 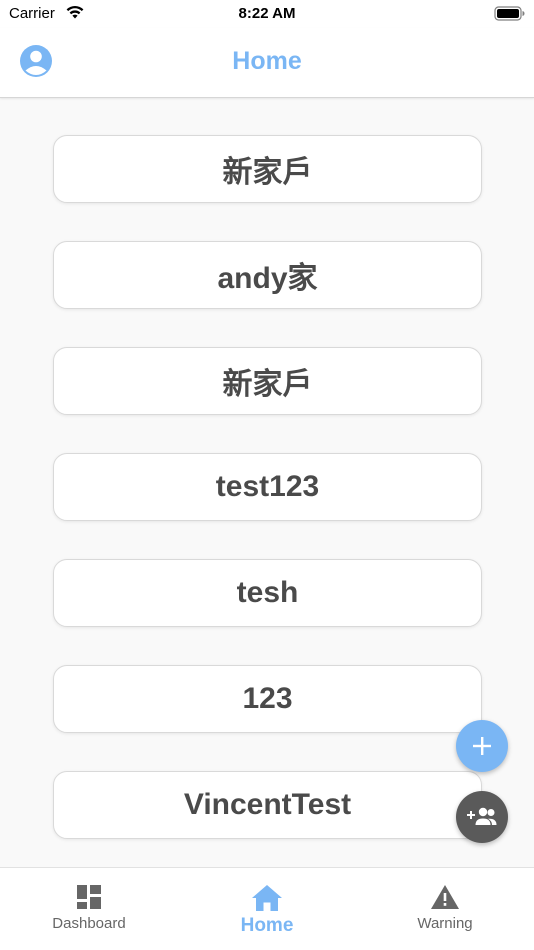 I want to click on add-home-button, so click(x=482, y=746).